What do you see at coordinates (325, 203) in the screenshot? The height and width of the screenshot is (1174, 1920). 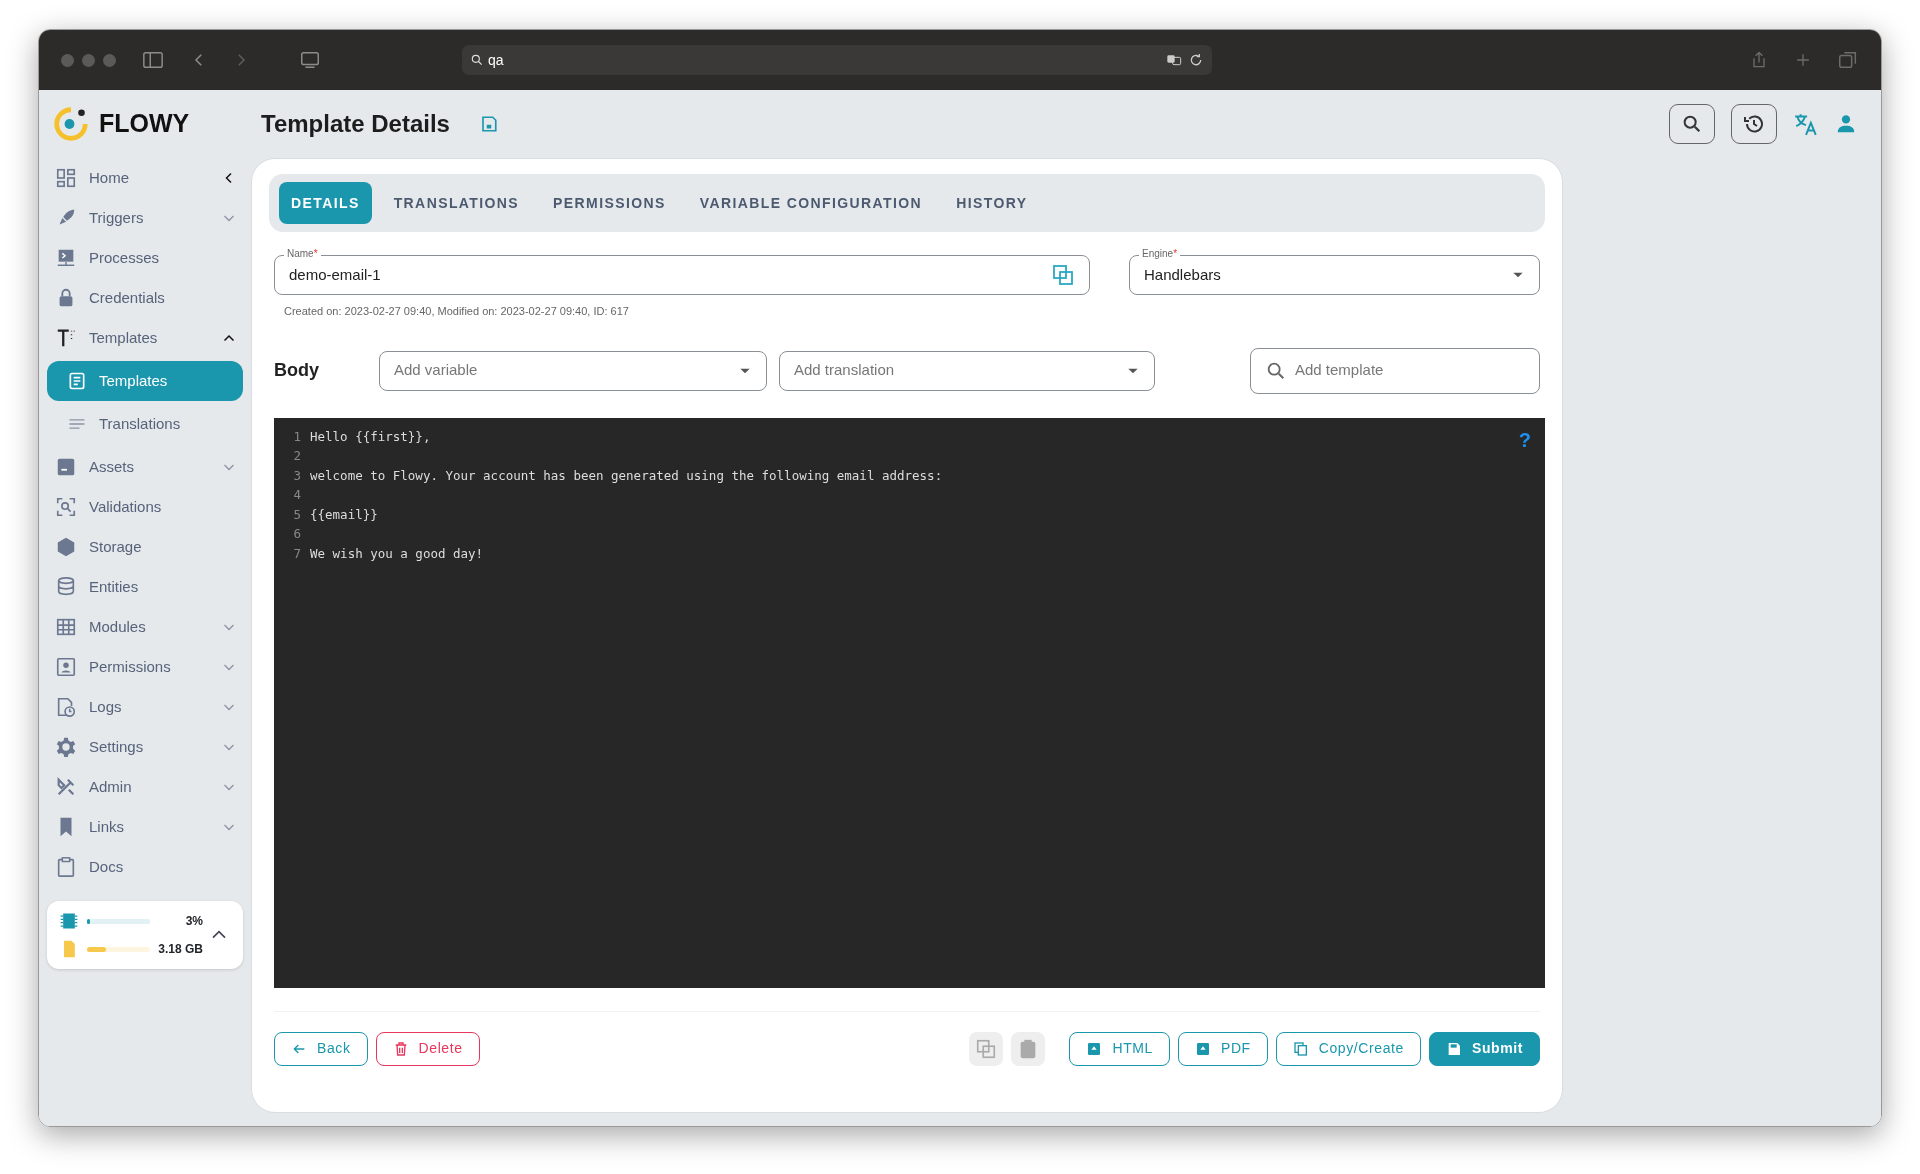 I see `tab: DETAILS` at bounding box center [325, 203].